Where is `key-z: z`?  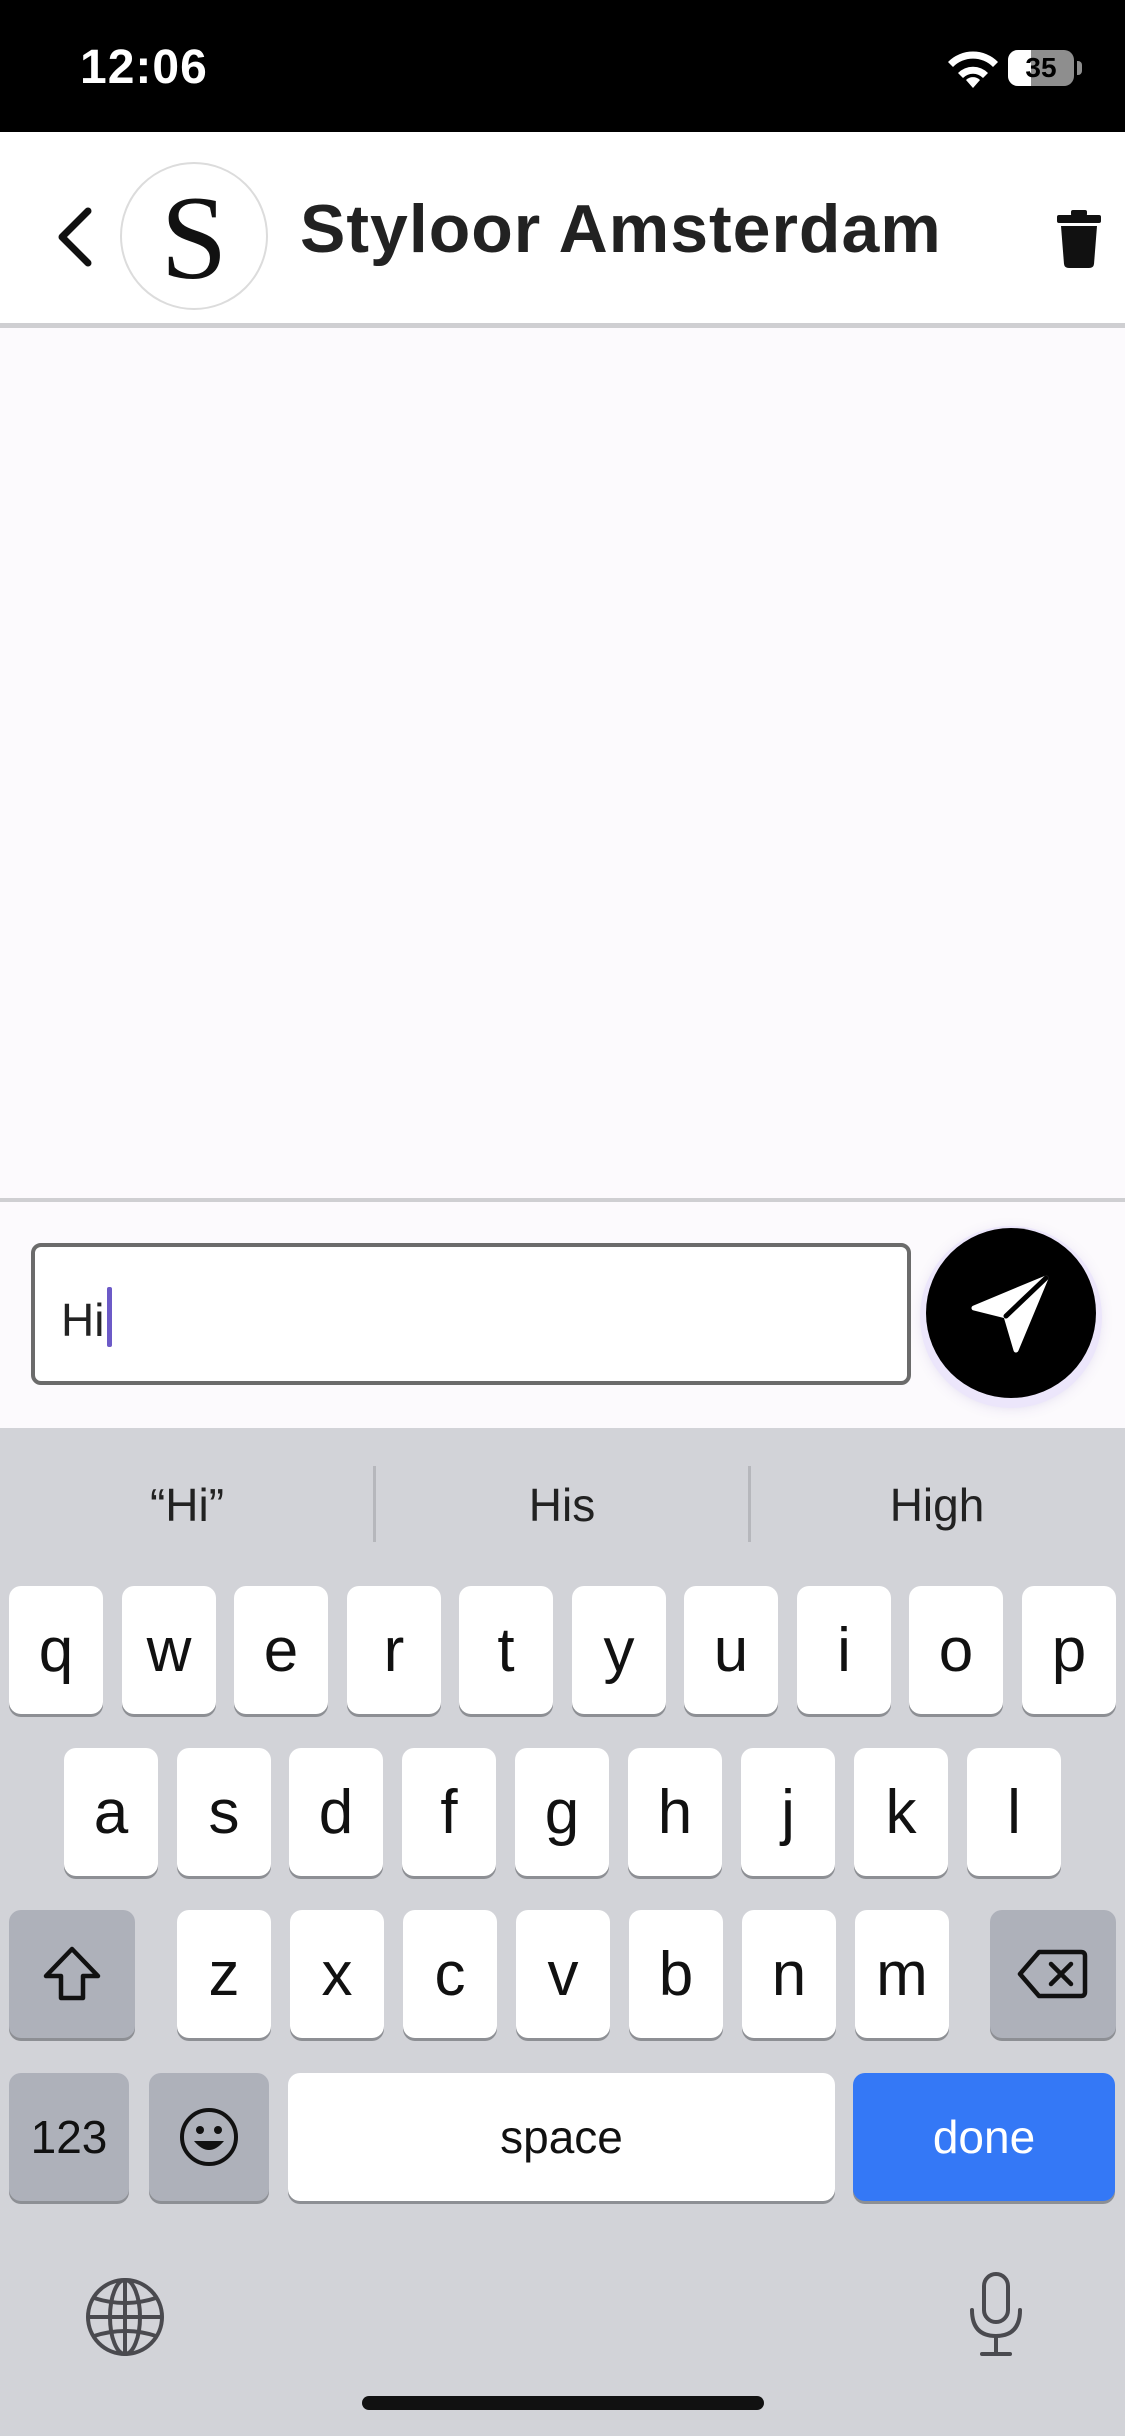 key-z: z is located at coordinates (224, 1974).